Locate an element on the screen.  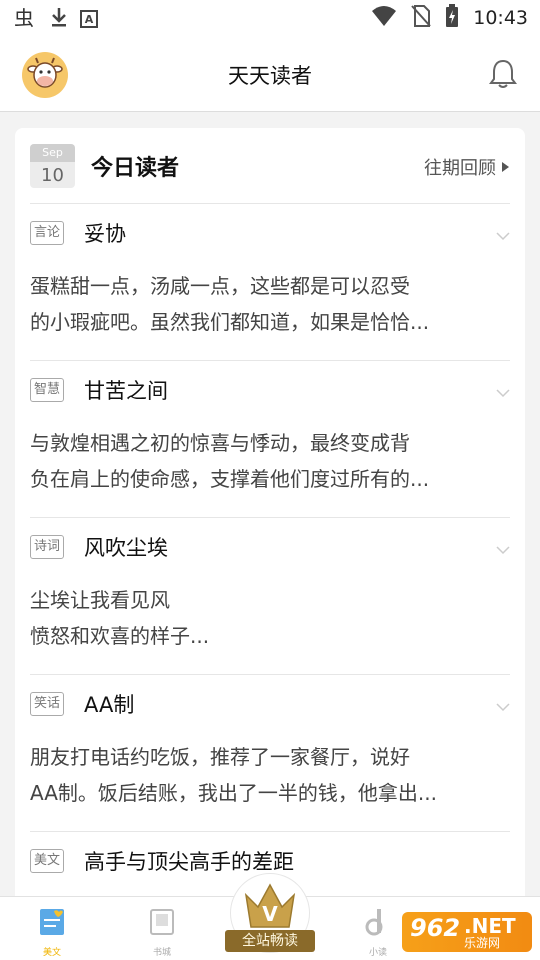
status-bar-right: 10:43 is located at coordinates (449, 18).